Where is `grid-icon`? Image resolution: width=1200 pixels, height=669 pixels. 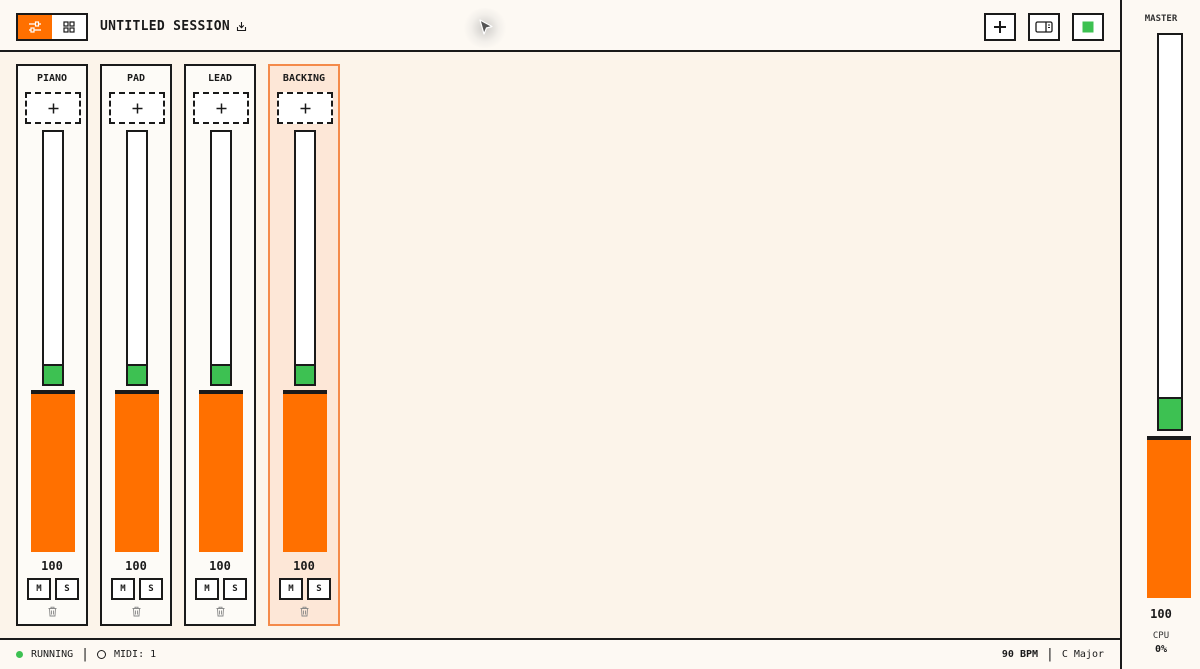 grid-icon is located at coordinates (69, 27).